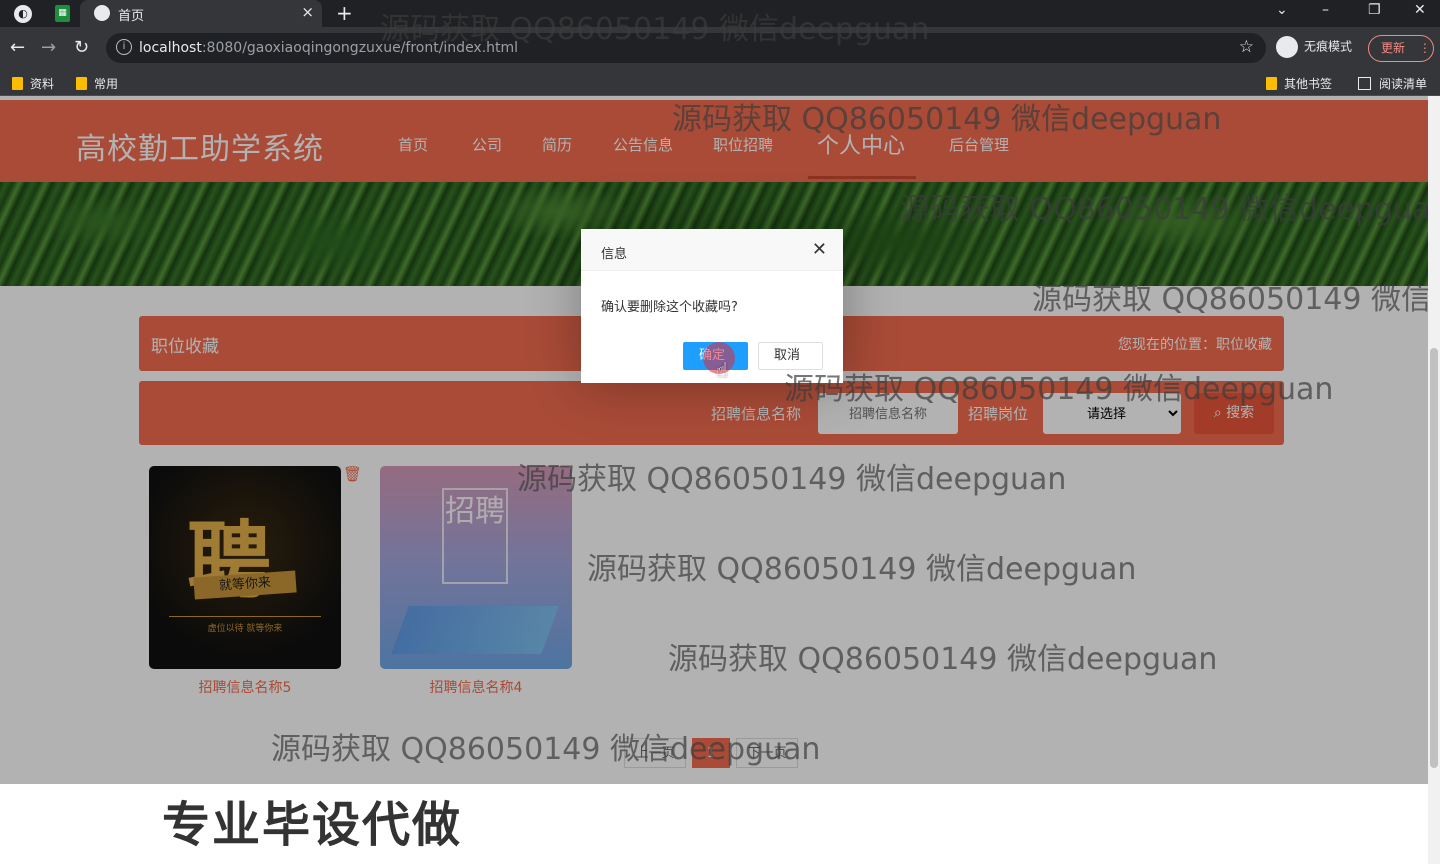 This screenshot has width=1440, height=864. What do you see at coordinates (33, 83) in the screenshot?
I see `bookmark-folder-ziliao: 资料` at bounding box center [33, 83].